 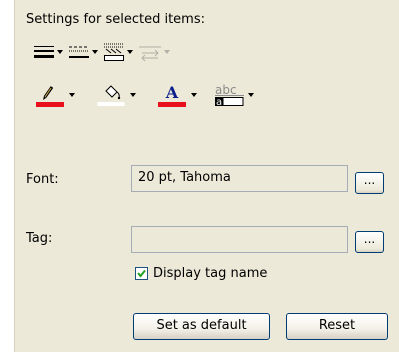 I want to click on text-highlight-icon: abc a, so click(x=230, y=95).